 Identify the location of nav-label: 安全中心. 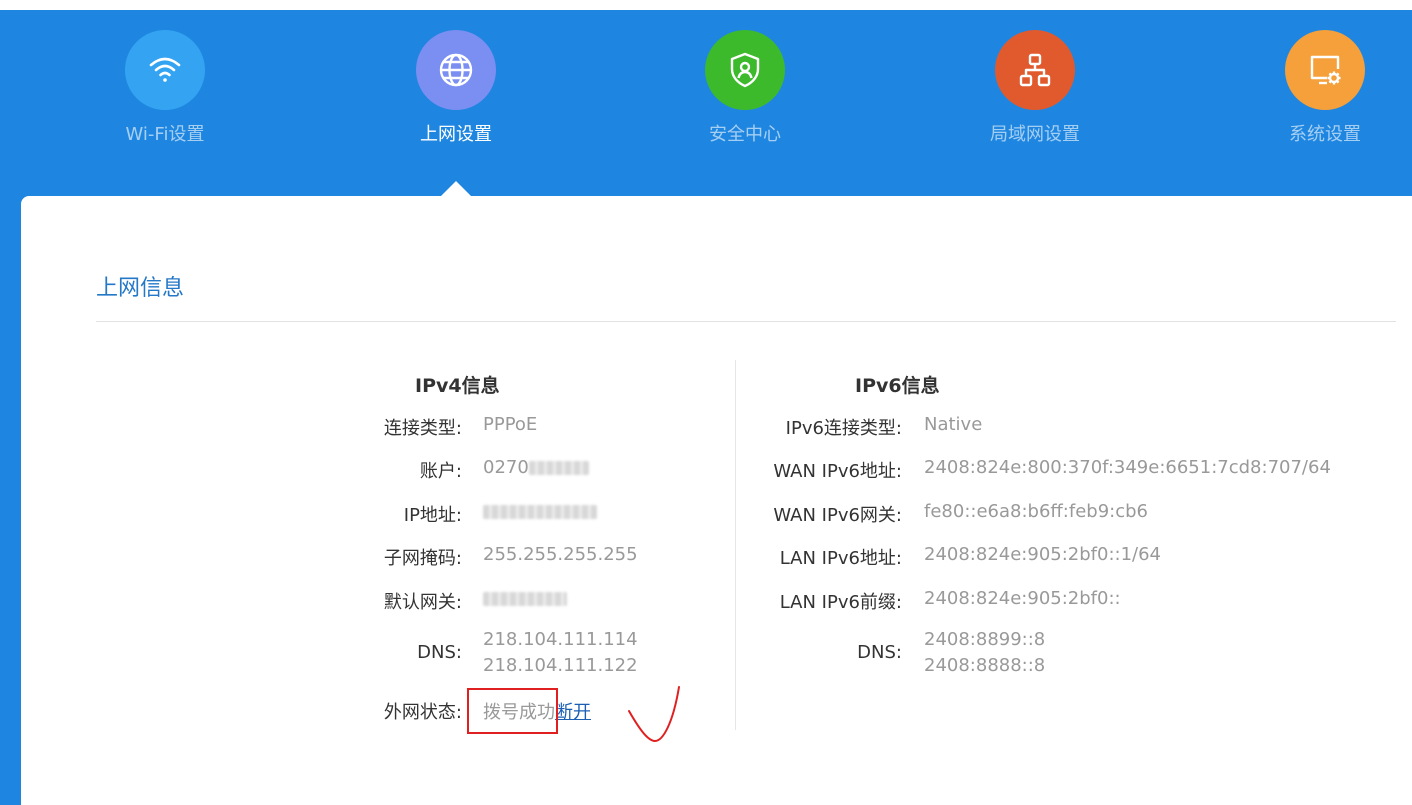
(745, 134).